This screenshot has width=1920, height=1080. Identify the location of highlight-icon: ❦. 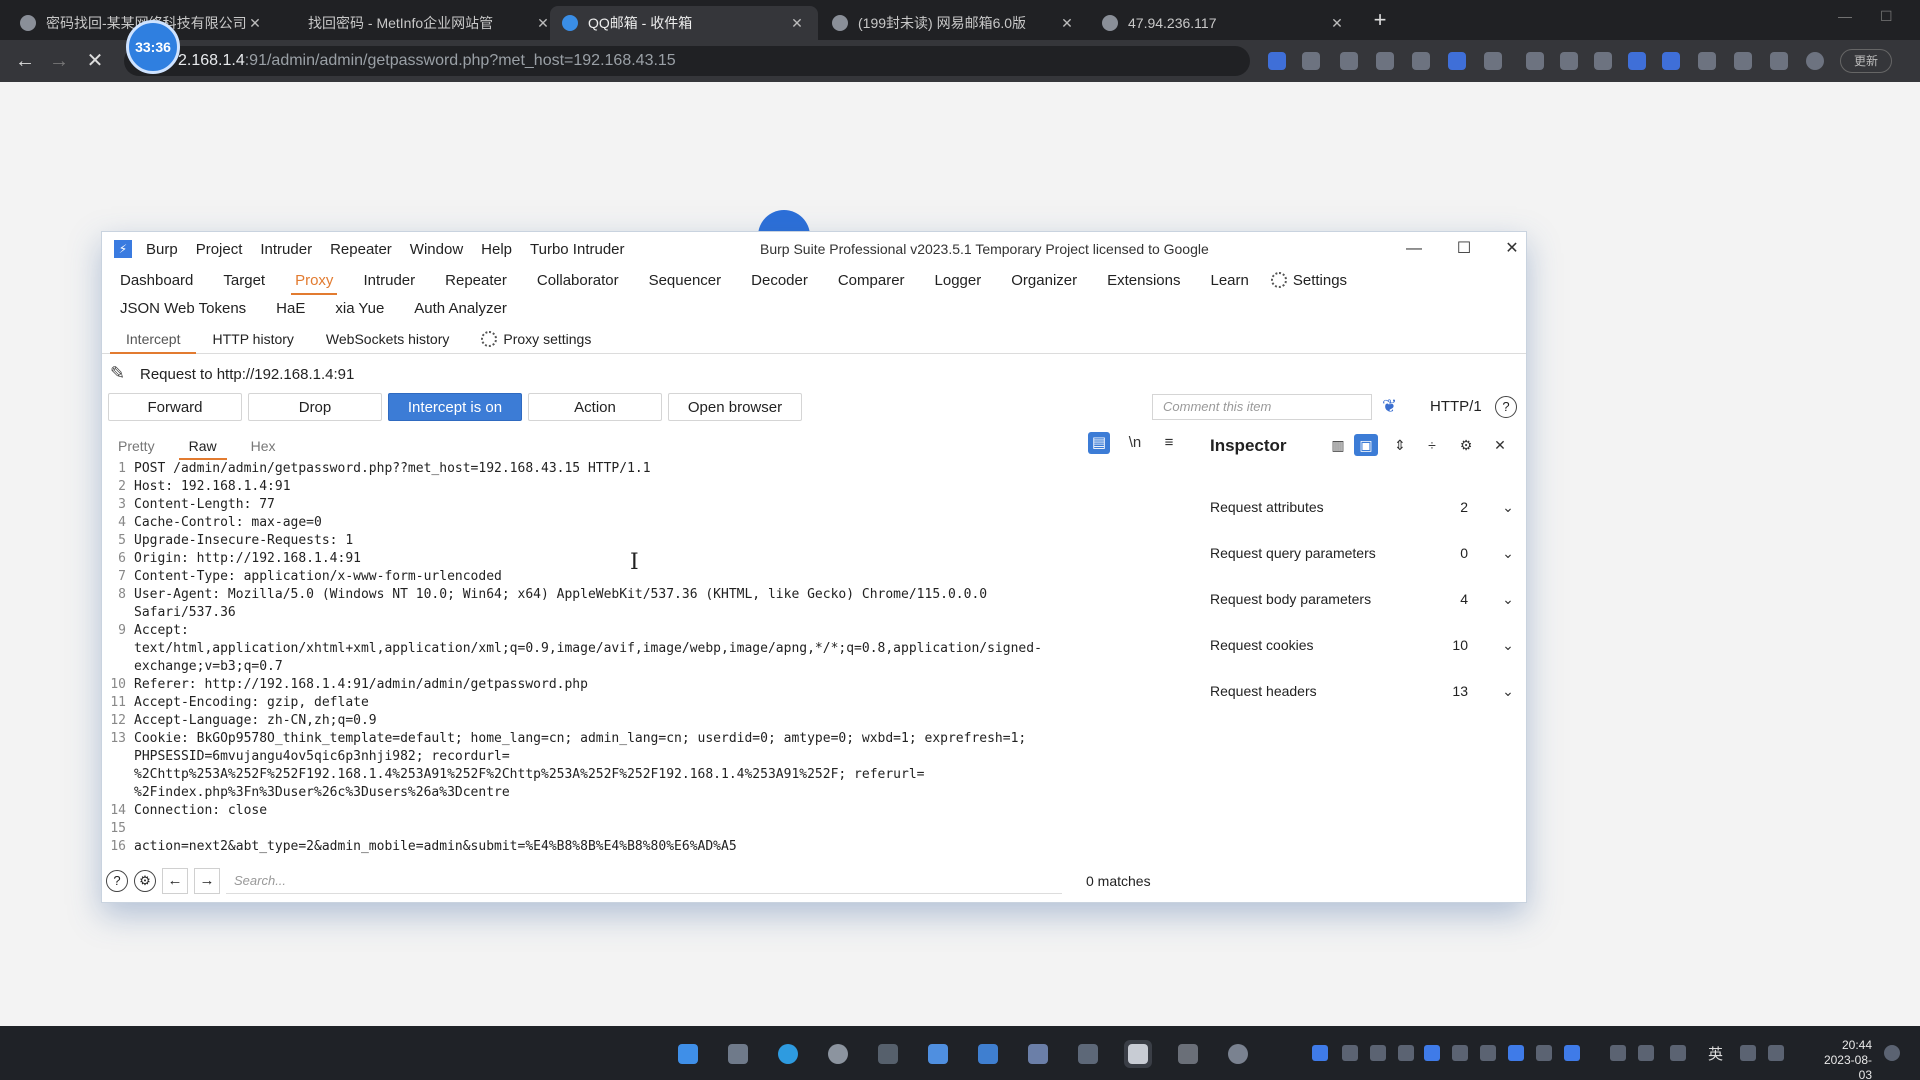
(1394, 407).